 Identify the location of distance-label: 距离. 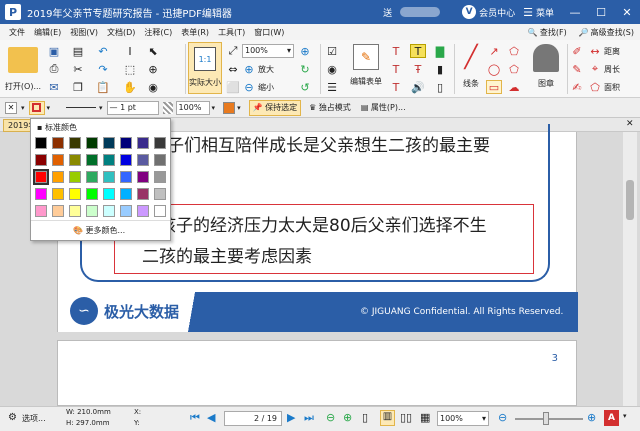
(612, 51).